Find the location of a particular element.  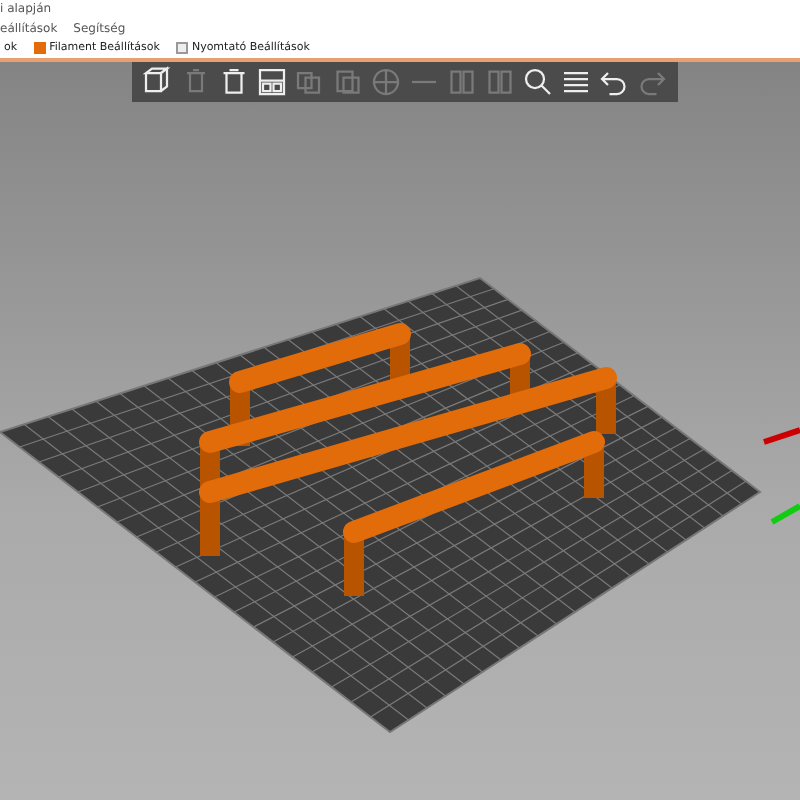

spool-icon is located at coordinates (39, 48).